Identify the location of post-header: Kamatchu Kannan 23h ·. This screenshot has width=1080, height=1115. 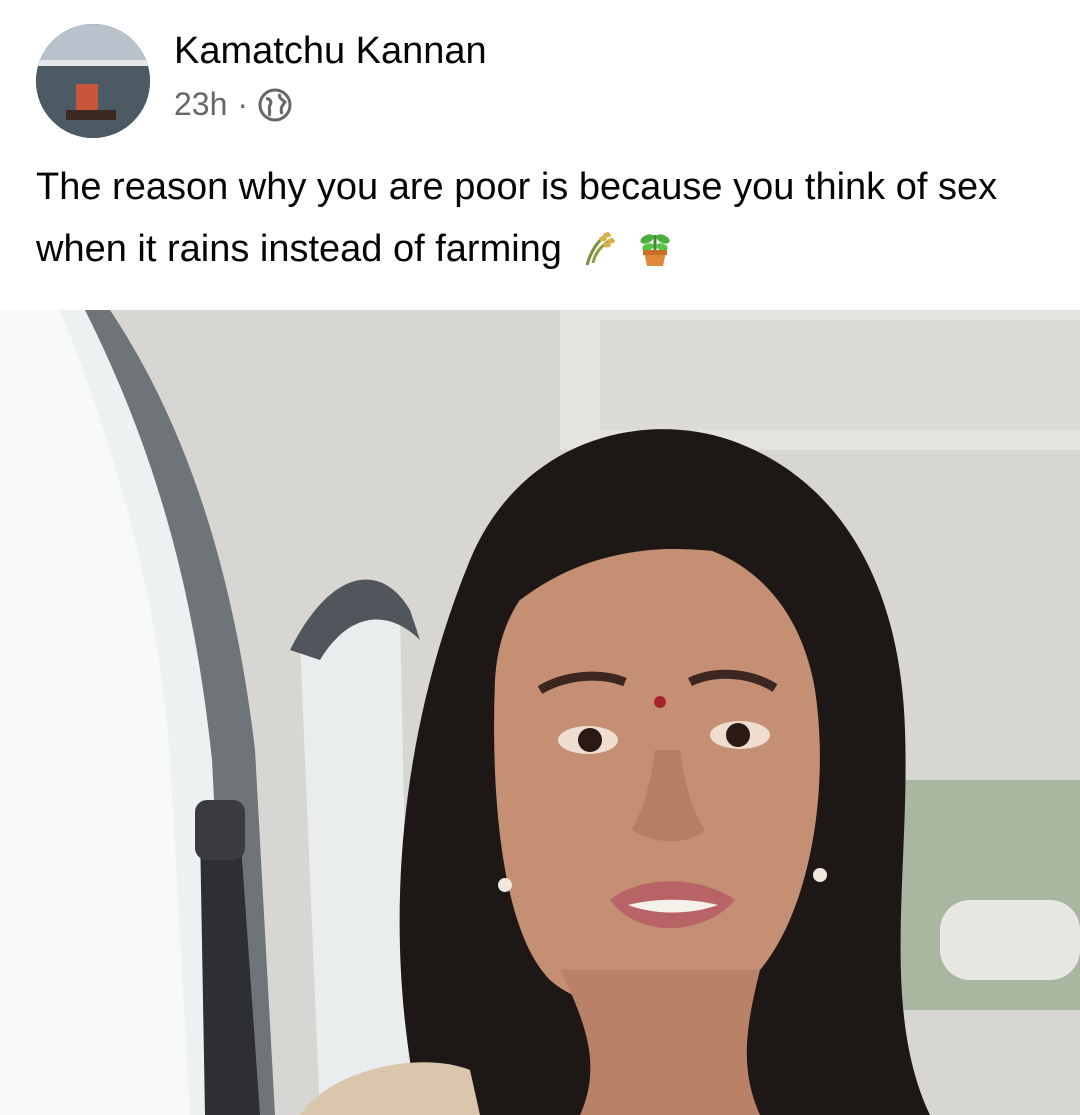
(536, 78).